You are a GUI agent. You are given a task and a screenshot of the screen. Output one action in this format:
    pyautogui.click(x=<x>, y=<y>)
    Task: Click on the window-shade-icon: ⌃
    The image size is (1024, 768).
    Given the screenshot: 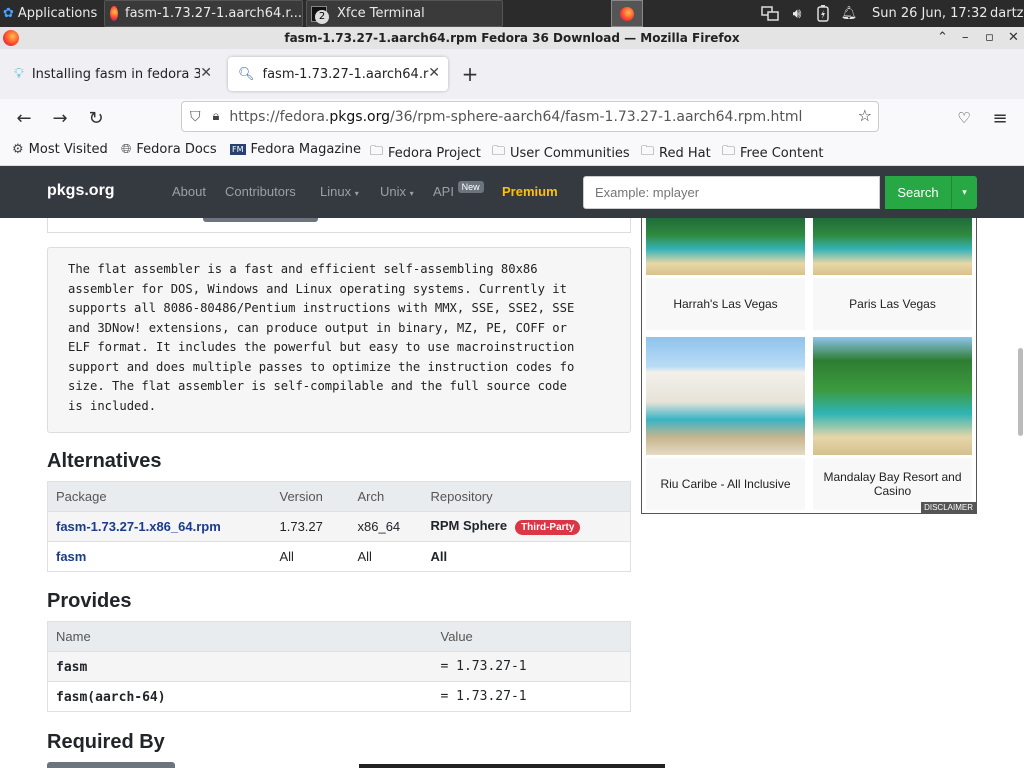 What is the action you would take?
    pyautogui.click(x=942, y=37)
    